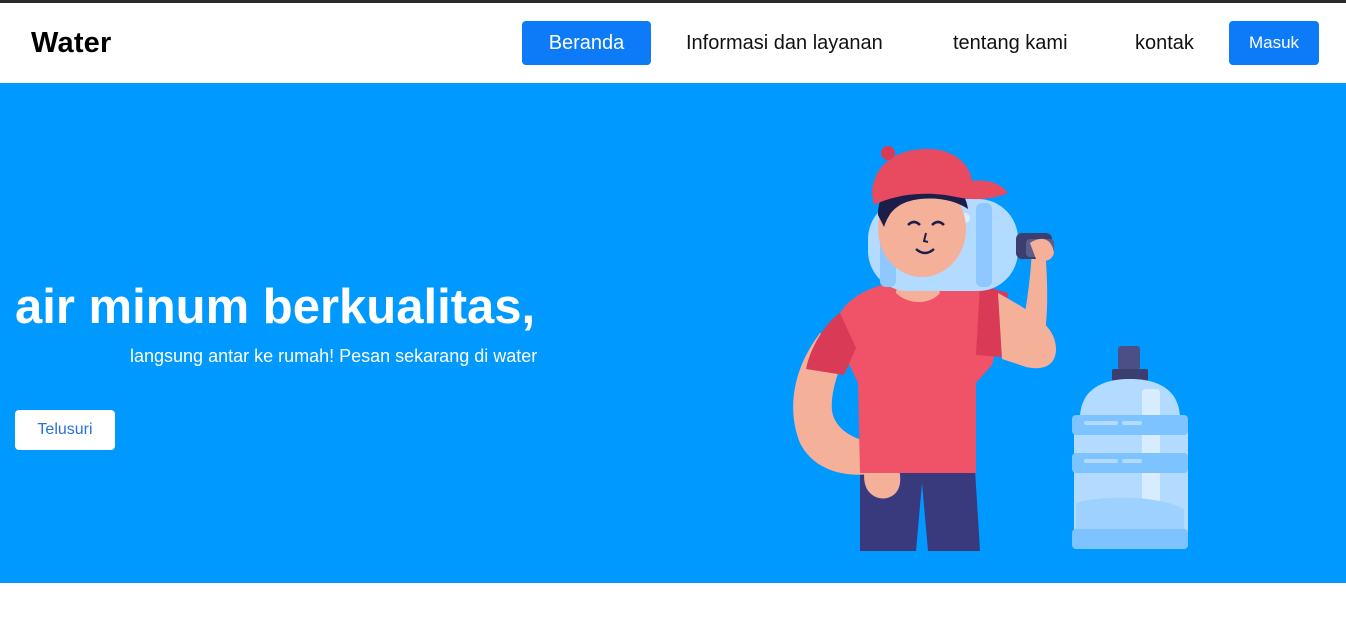 The height and width of the screenshot is (626, 1346). What do you see at coordinates (1018, 43) in the screenshot?
I see `nav-item-tentang-kami: tentang kami` at bounding box center [1018, 43].